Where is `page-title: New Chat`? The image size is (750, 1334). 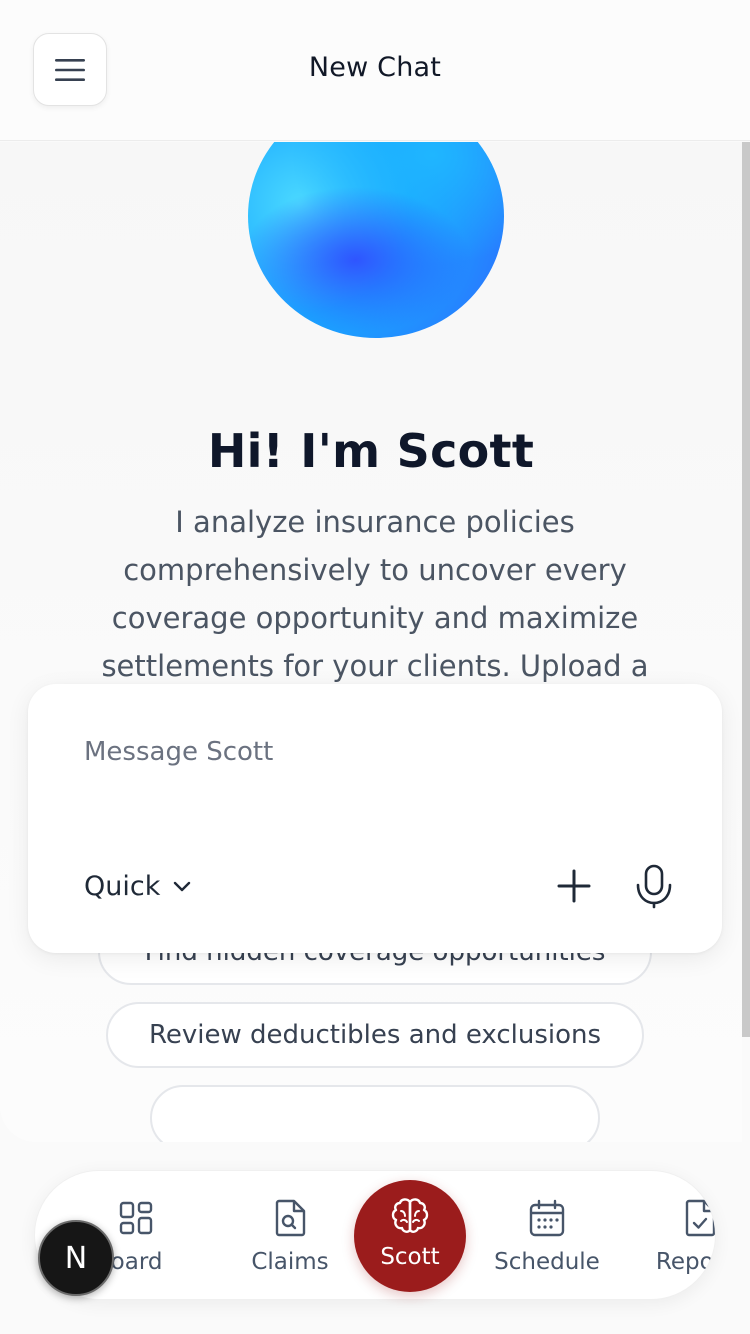 page-title: New Chat is located at coordinates (375, 67).